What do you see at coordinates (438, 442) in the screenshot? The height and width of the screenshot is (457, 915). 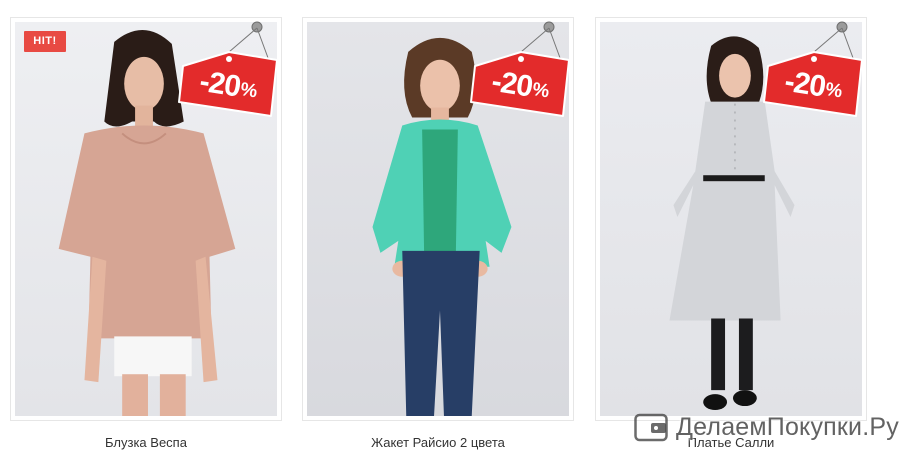 I see `product-name-link: Жакет Райсио 2 цвета` at bounding box center [438, 442].